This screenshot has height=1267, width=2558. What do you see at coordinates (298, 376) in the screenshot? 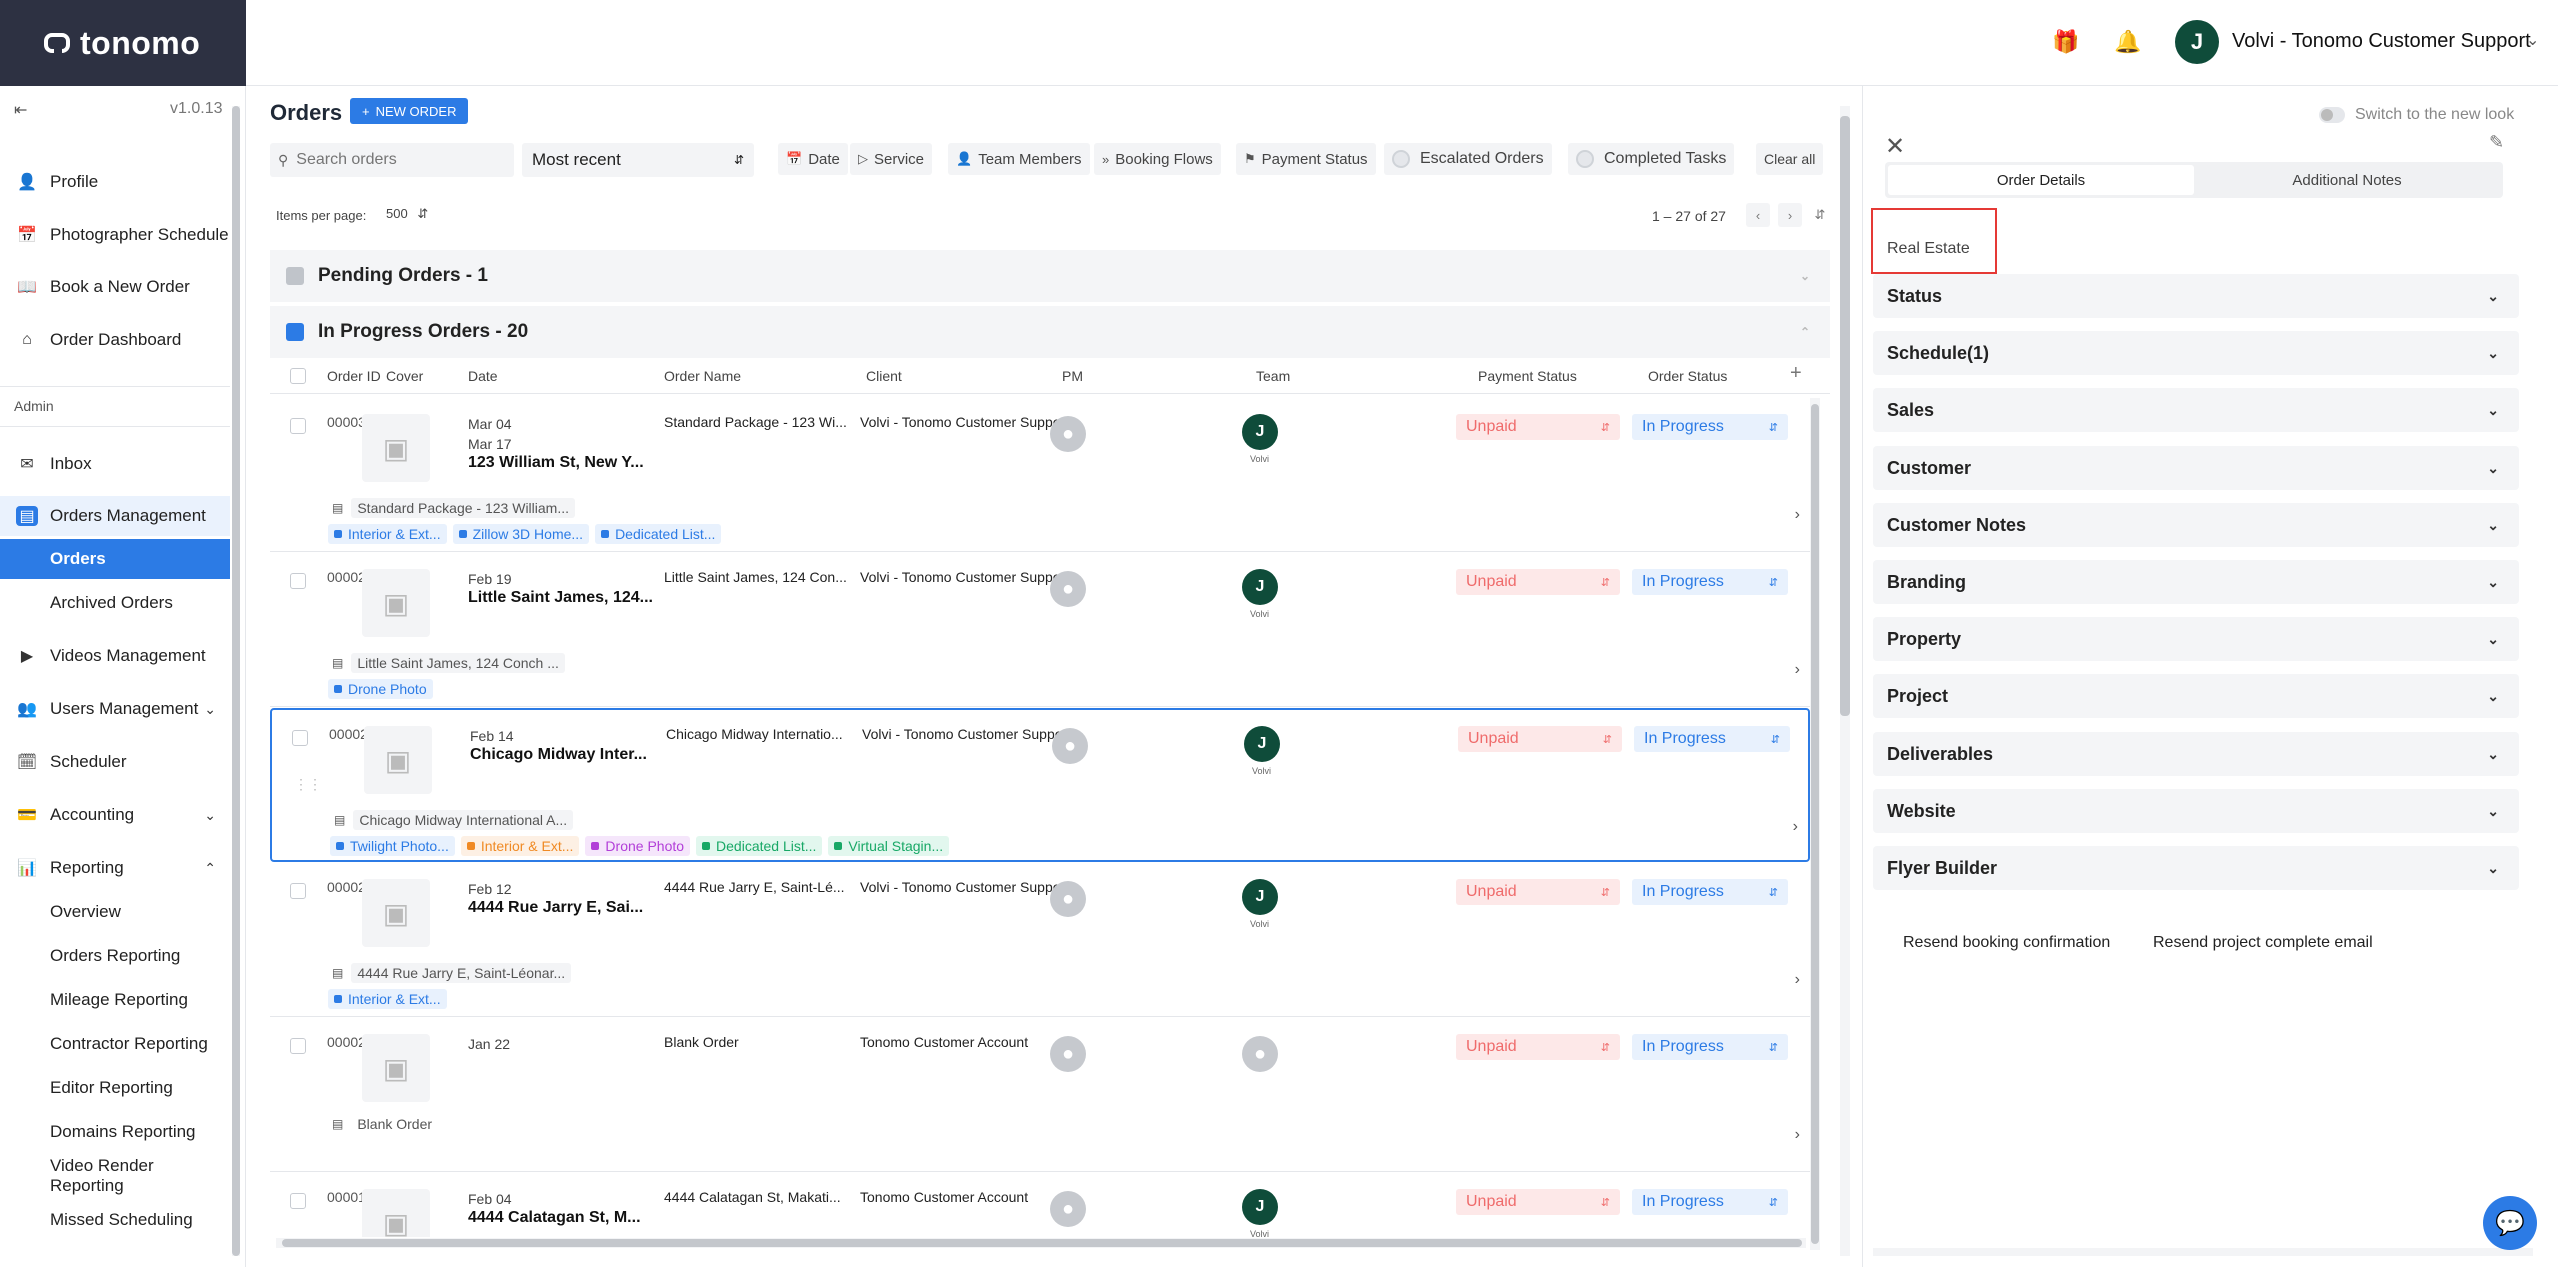
I see `select-all-checkbox` at bounding box center [298, 376].